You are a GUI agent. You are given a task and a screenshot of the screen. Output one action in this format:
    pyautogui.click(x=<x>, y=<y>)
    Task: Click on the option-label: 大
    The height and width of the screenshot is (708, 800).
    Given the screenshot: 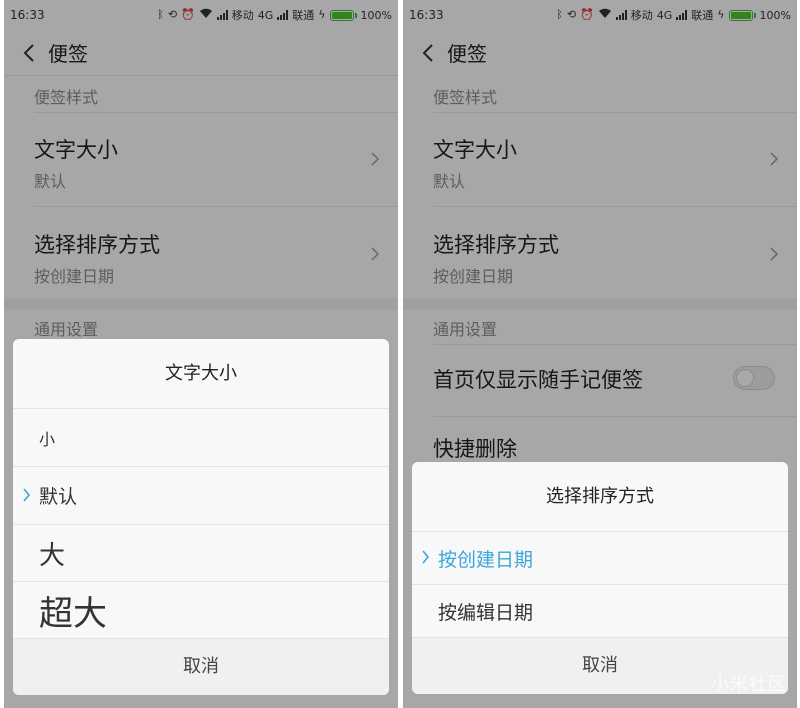 What is the action you would take?
    pyautogui.click(x=52, y=555)
    